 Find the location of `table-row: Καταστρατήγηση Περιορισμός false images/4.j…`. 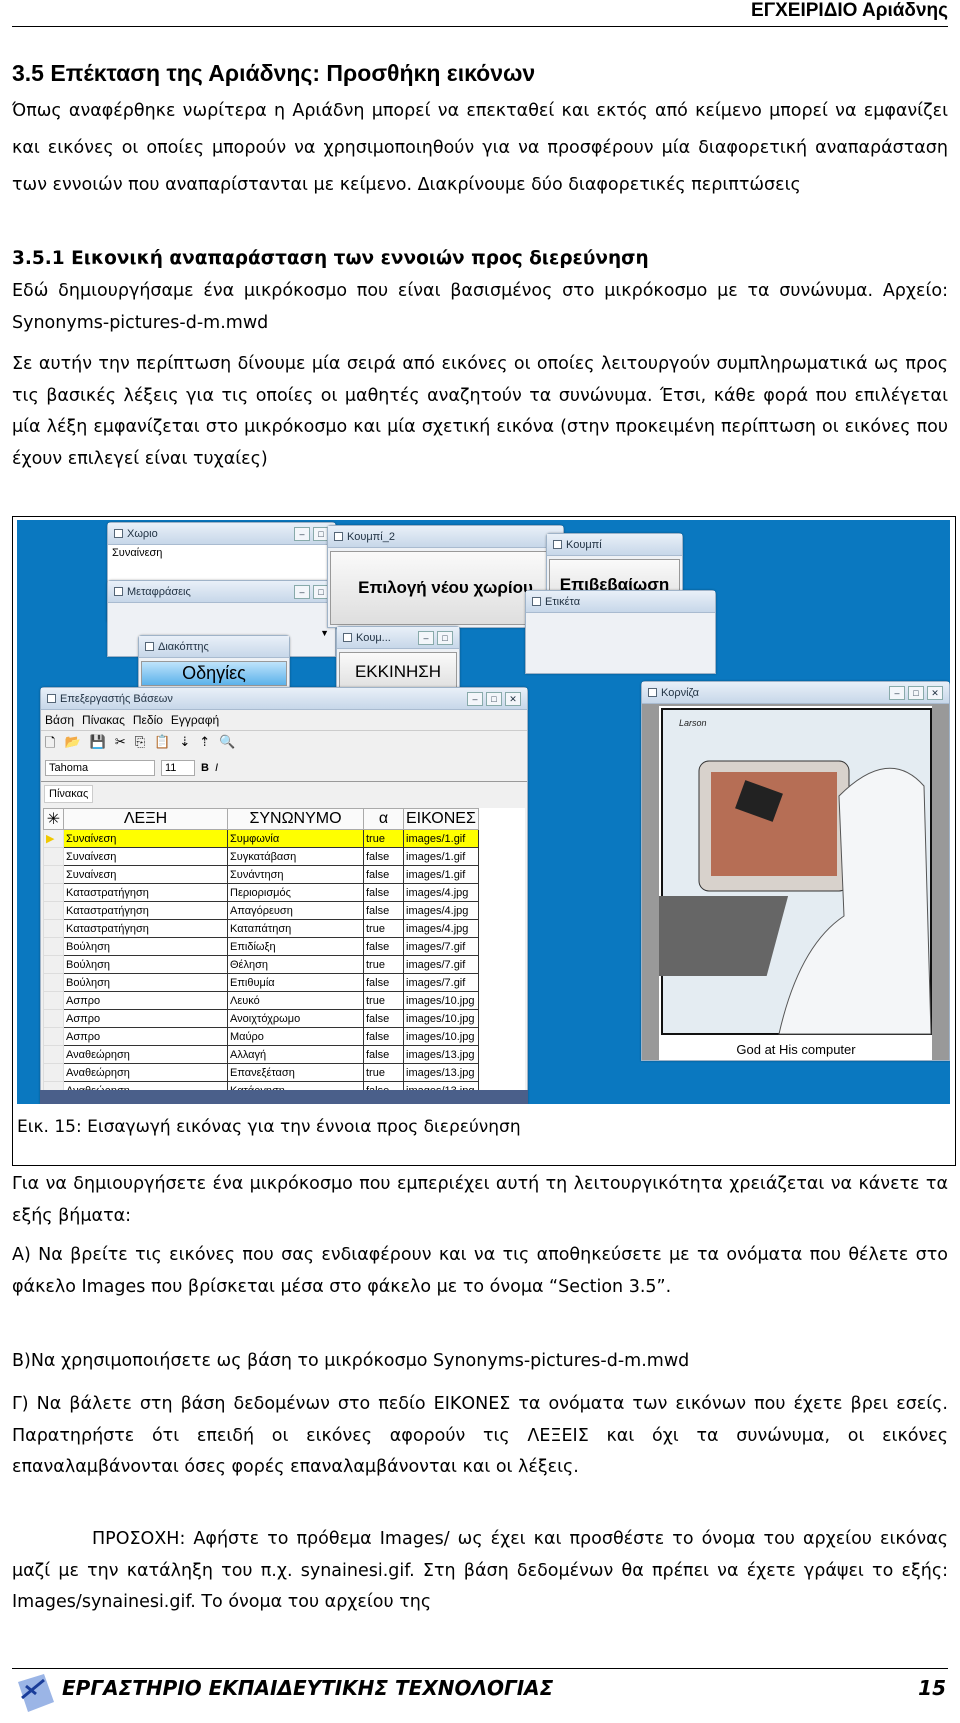

table-row: Καταστρατήγηση Περιορισμός false images/4.j… is located at coordinates (261, 892).